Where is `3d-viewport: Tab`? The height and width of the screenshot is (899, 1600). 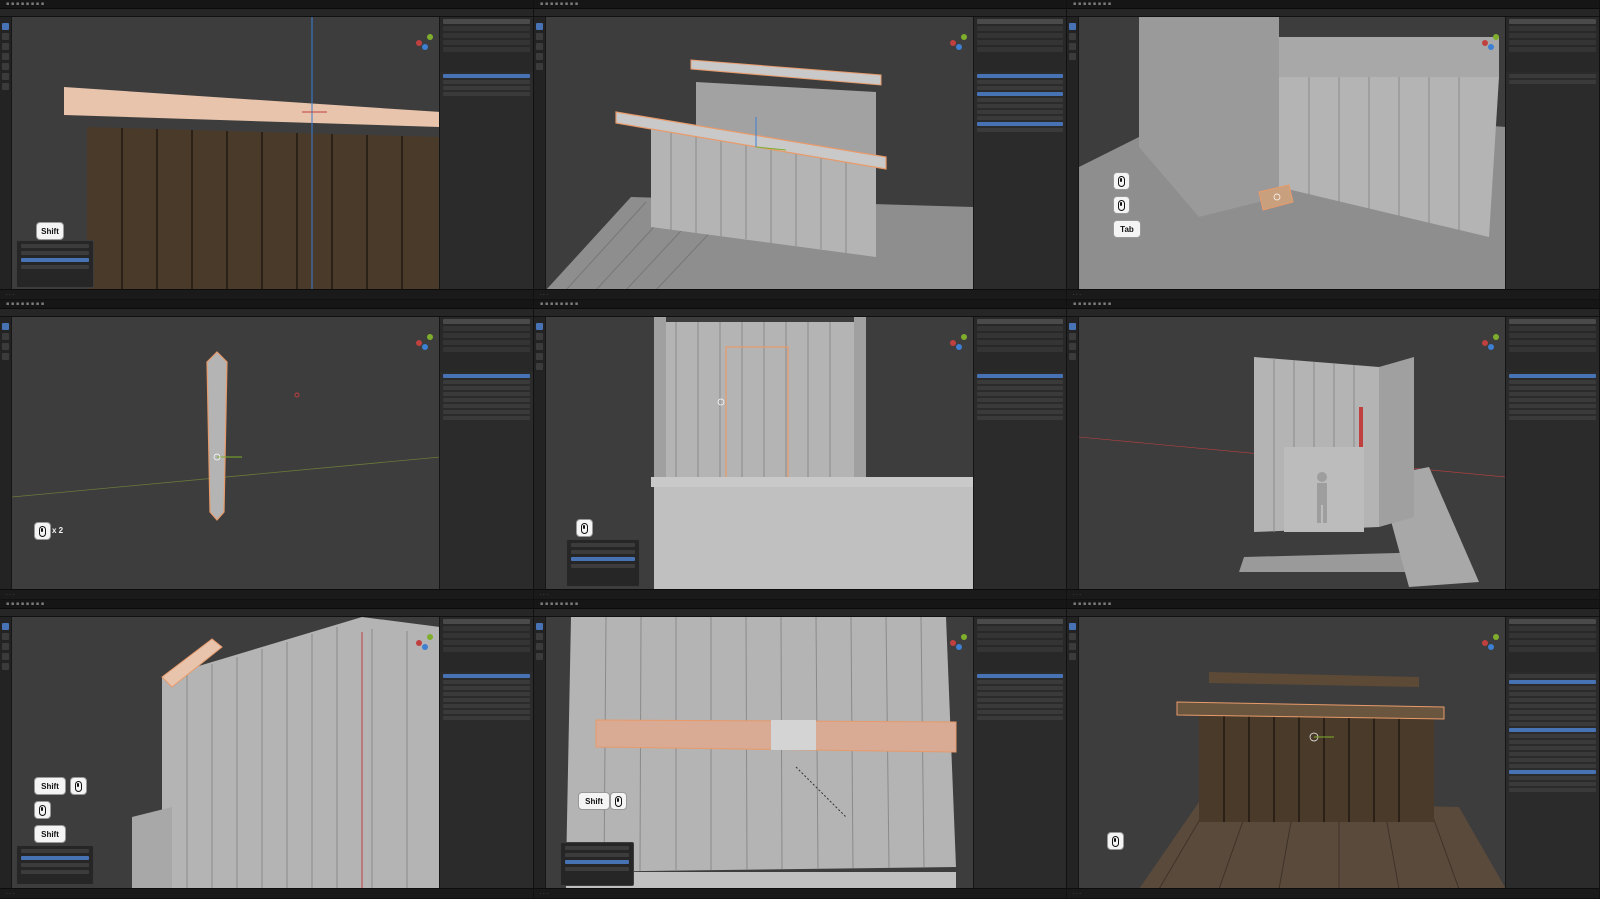
3d-viewport: Tab is located at coordinates (1292, 153).